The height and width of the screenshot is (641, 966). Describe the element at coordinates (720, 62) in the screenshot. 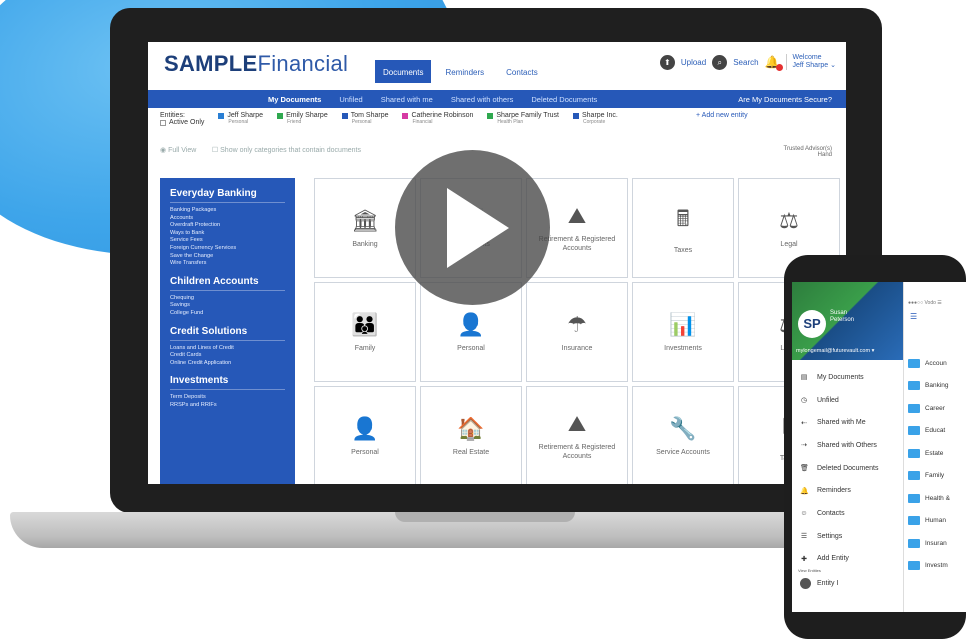

I see `search-icon: ⌕` at that location.